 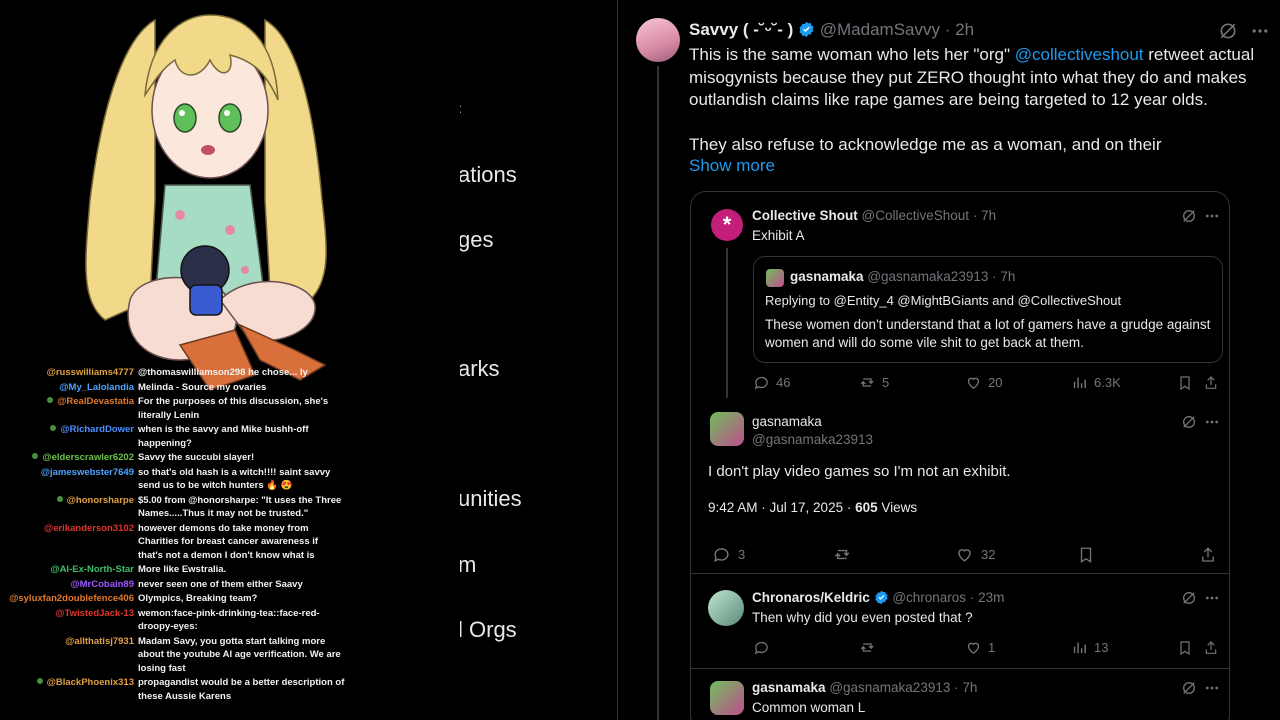 What do you see at coordinates (491, 499) in the screenshot?
I see `nav-item-communities: unities` at bounding box center [491, 499].